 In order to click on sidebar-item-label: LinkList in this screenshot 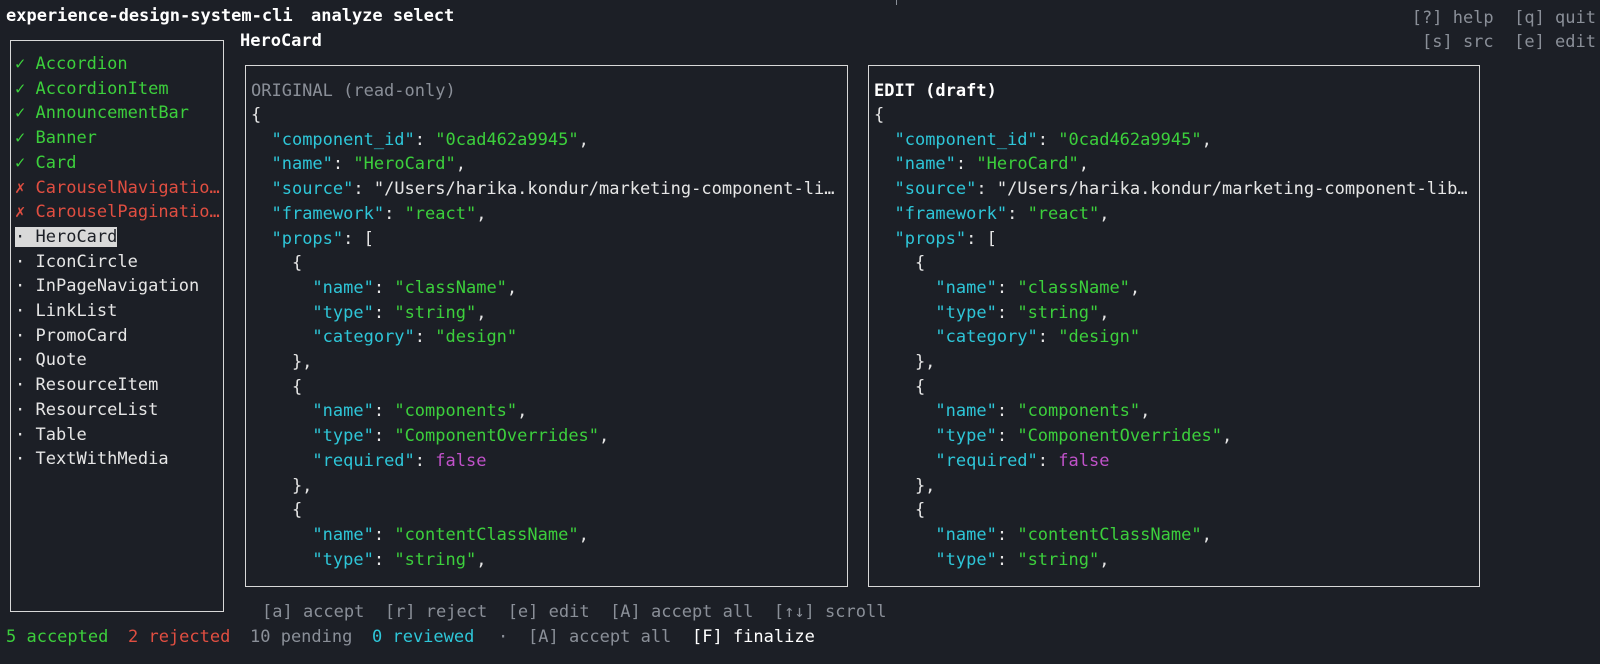, I will do `click(76, 311)`.